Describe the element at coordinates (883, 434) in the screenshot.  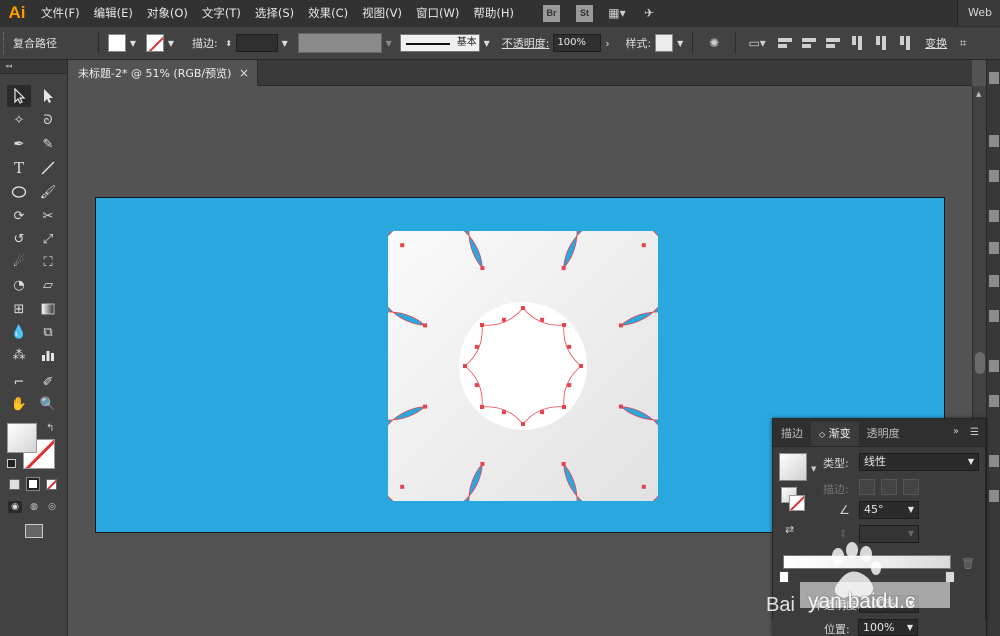
I see `tab-transparency: 透明度` at that location.